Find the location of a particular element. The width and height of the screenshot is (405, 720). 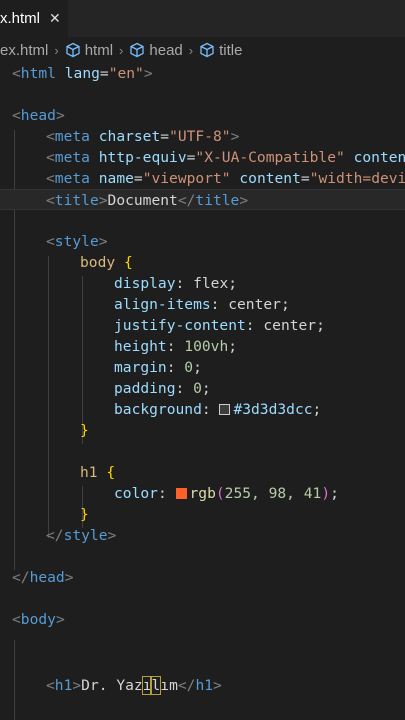

code-line: <html lang="en"> is located at coordinates (82, 73).